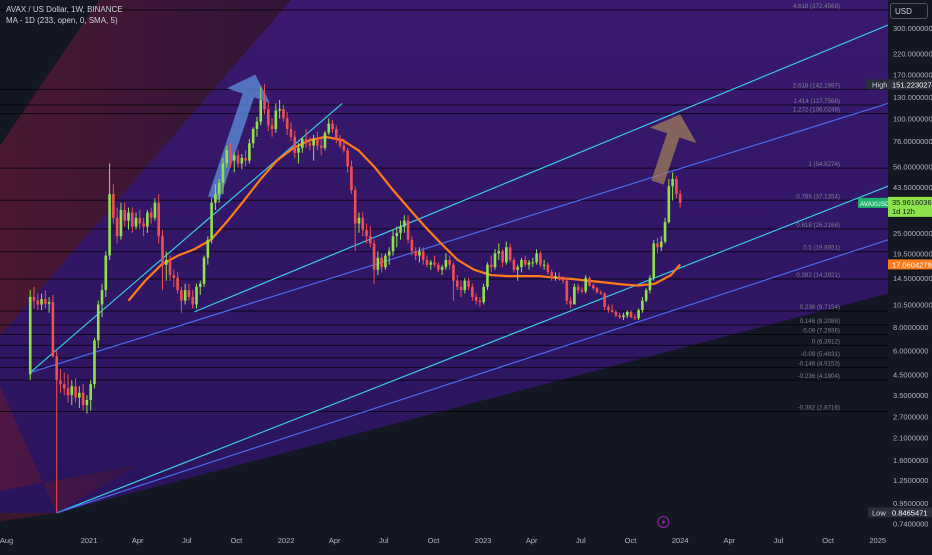 Image resolution: width=932 pixels, height=555 pixels. What do you see at coordinates (912, 187) in the screenshot?
I see `price-tick-label: 43.5000000` at bounding box center [912, 187].